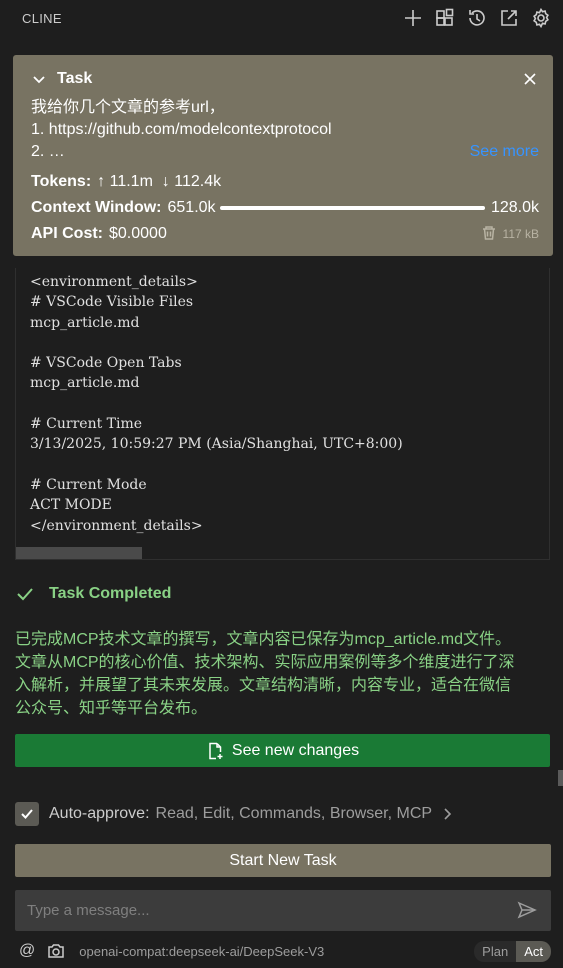 The height and width of the screenshot is (968, 563). What do you see at coordinates (281, 18) in the screenshot?
I see `top-bar: CLINE` at bounding box center [281, 18].